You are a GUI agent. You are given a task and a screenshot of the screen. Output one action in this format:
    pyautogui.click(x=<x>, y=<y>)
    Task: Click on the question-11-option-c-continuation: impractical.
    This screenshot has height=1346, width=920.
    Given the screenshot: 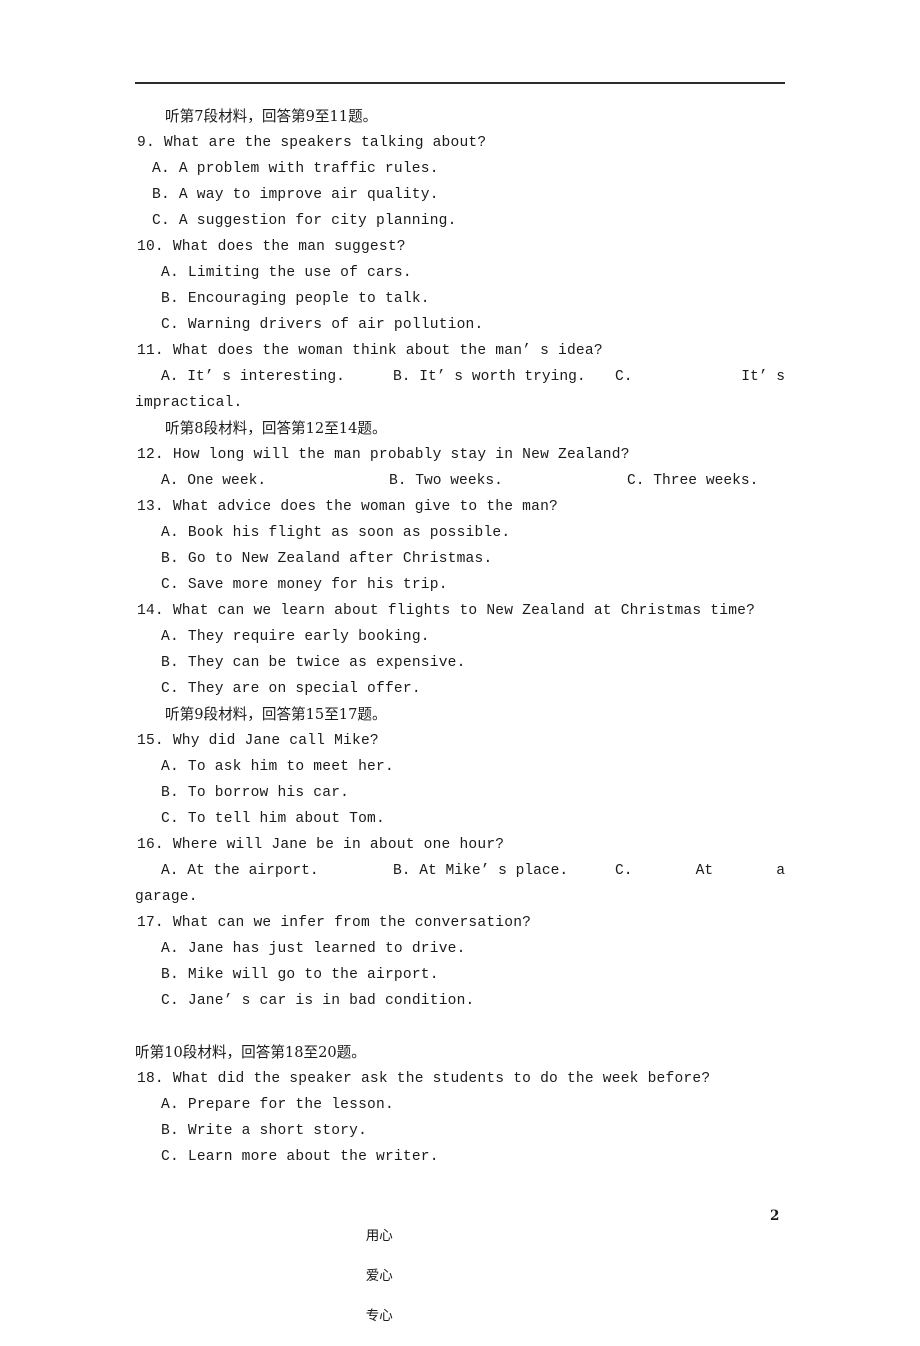 What is the action you would take?
    pyautogui.click(x=189, y=403)
    